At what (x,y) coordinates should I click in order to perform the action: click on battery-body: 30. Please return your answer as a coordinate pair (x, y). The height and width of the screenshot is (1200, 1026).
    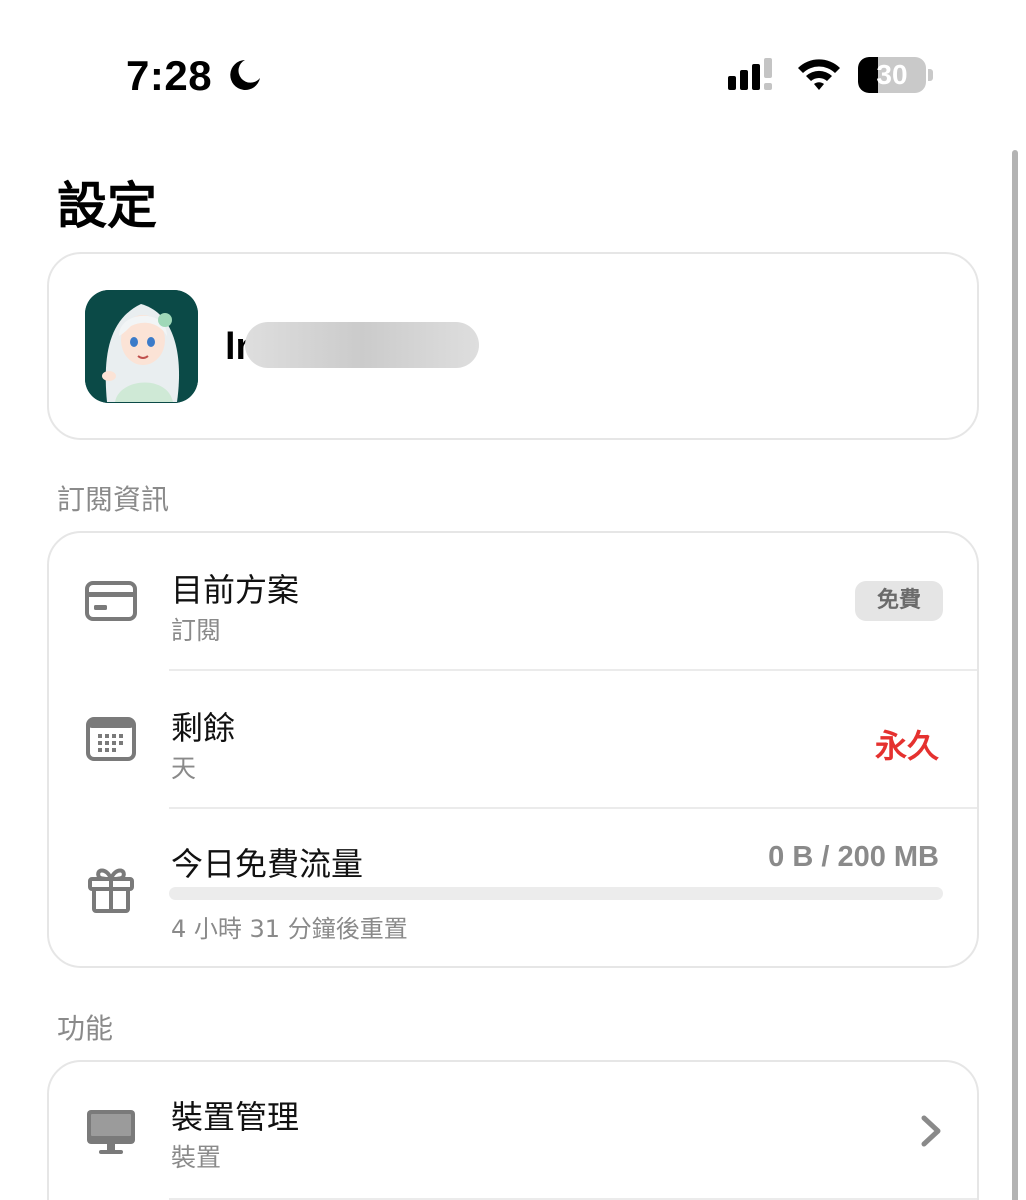
    Looking at the image, I should click on (892, 75).